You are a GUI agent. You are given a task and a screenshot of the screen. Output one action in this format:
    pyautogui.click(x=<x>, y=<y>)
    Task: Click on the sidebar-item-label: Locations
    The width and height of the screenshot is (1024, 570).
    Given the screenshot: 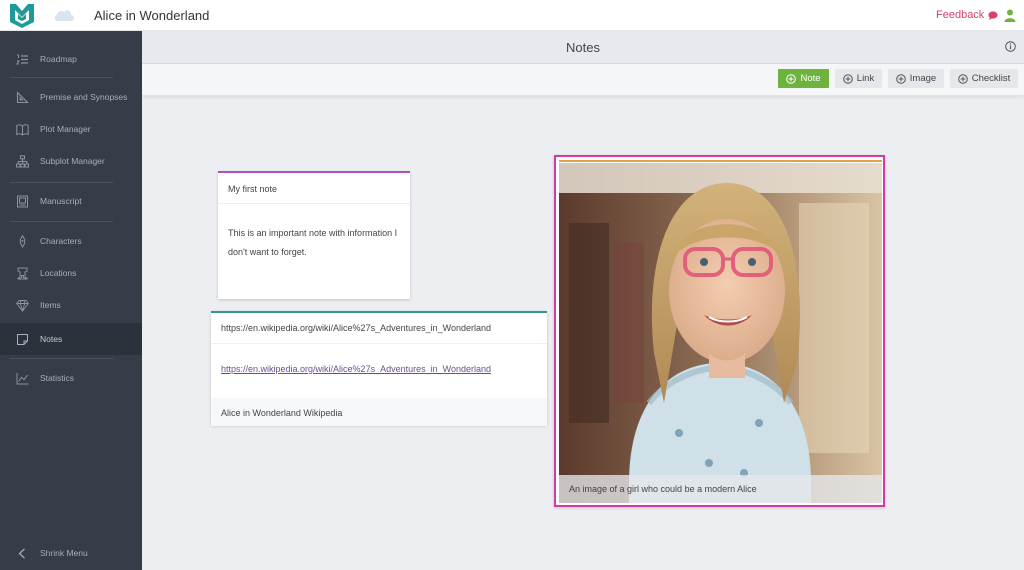 What is the action you would take?
    pyautogui.click(x=58, y=273)
    